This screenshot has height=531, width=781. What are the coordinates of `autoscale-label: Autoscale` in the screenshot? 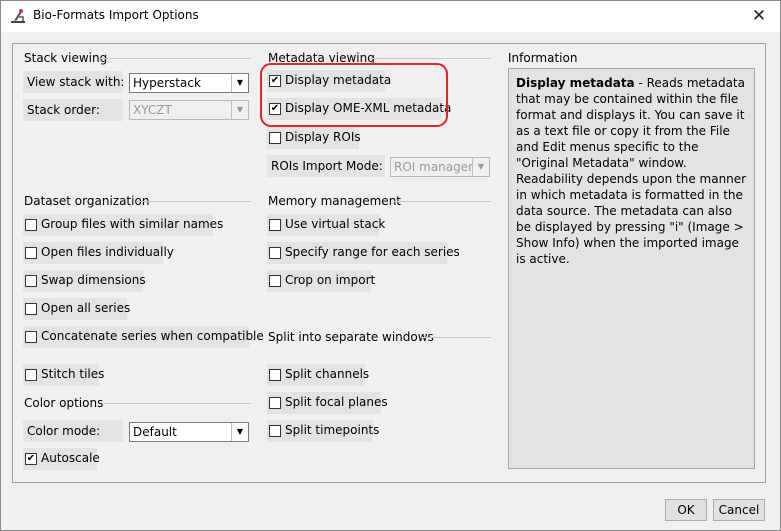 It's located at (70, 458).